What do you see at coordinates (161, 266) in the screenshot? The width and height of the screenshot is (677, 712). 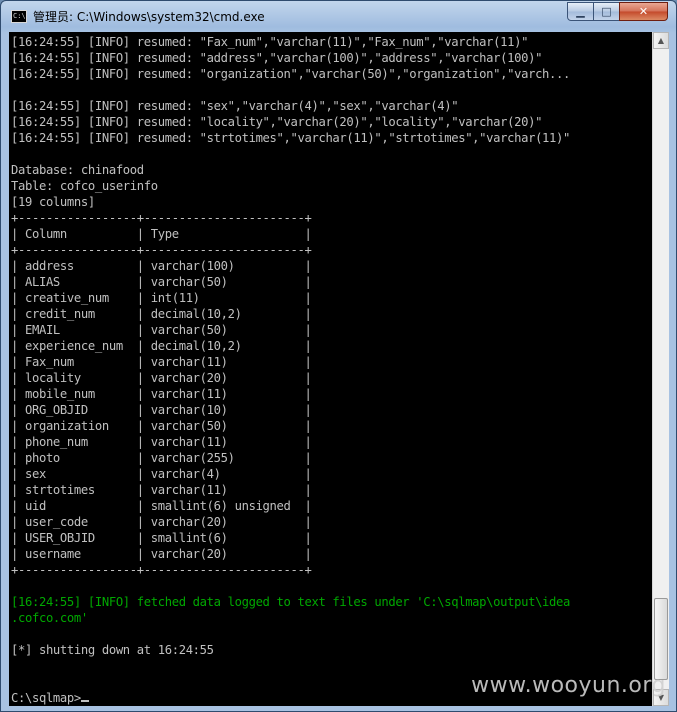 I see `console-line: | address | varchar(100) |` at bounding box center [161, 266].